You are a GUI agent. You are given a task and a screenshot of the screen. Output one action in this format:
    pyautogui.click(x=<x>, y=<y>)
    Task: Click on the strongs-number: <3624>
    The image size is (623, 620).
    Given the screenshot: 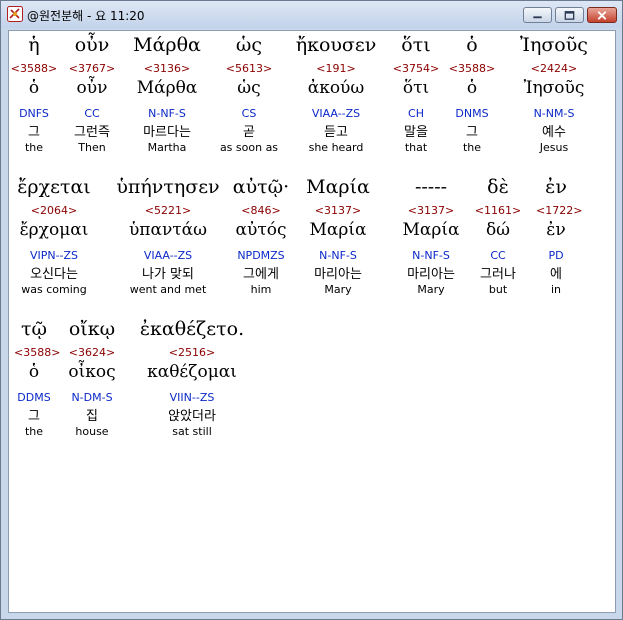 What is the action you would take?
    pyautogui.click(x=92, y=353)
    